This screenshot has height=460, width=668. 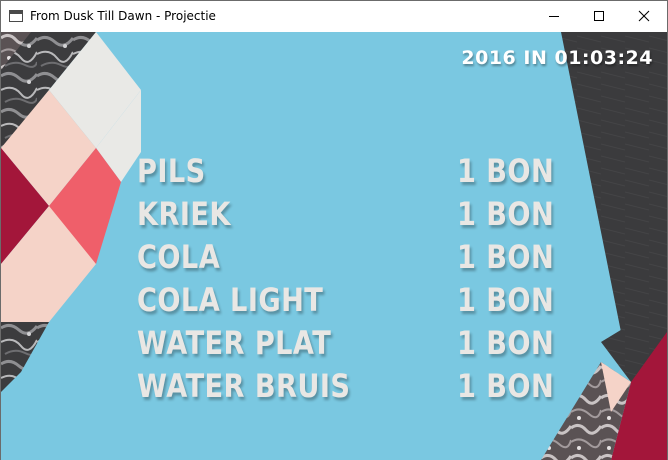 I want to click on close-button, so click(x=643, y=16).